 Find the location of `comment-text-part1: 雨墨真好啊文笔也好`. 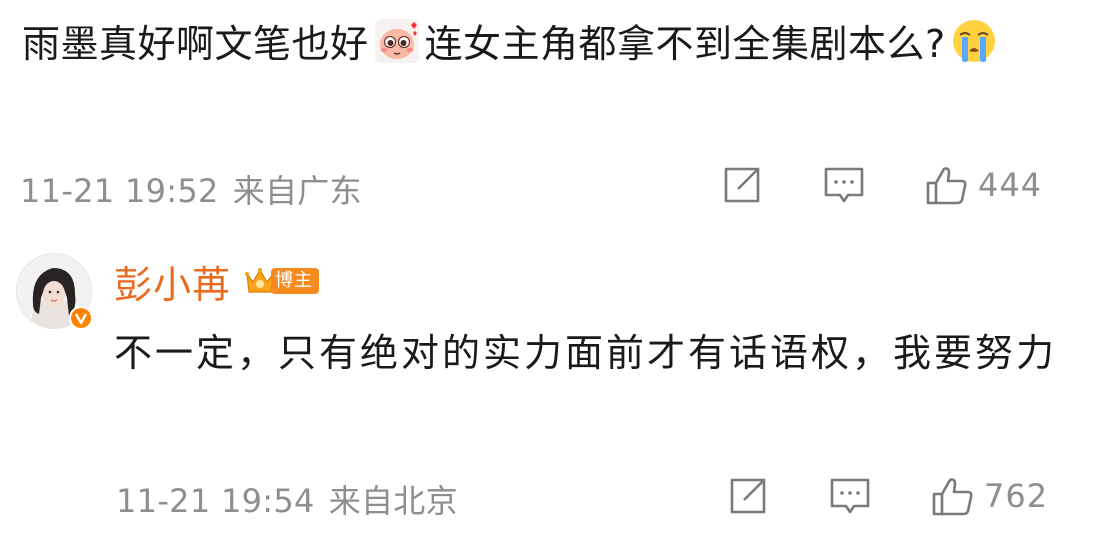

comment-text-part1: 雨墨真好啊文笔也好 is located at coordinates (195, 44).